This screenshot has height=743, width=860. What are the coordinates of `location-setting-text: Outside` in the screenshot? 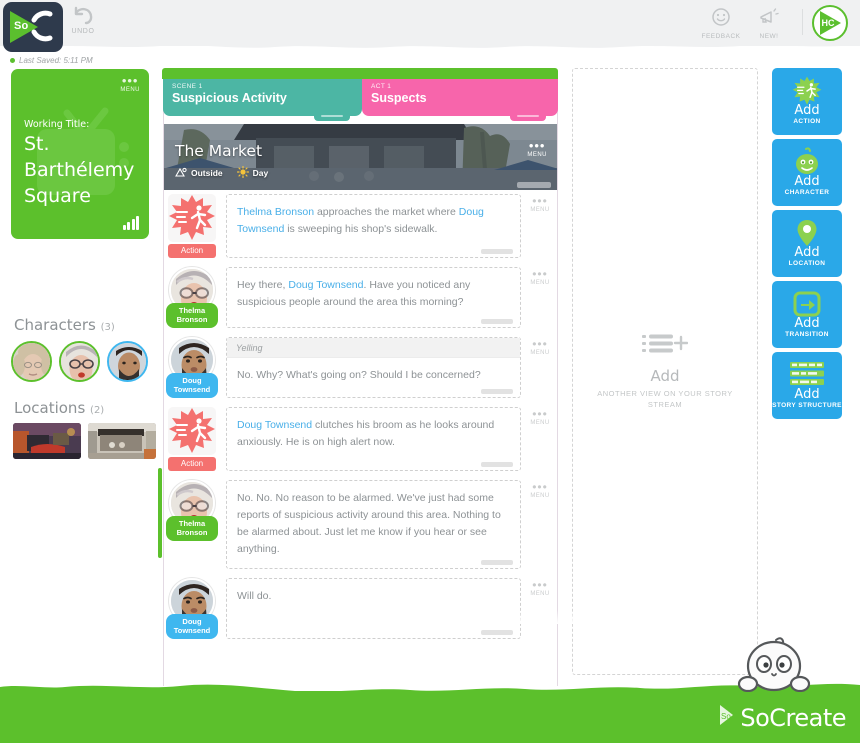 It's located at (207, 173).